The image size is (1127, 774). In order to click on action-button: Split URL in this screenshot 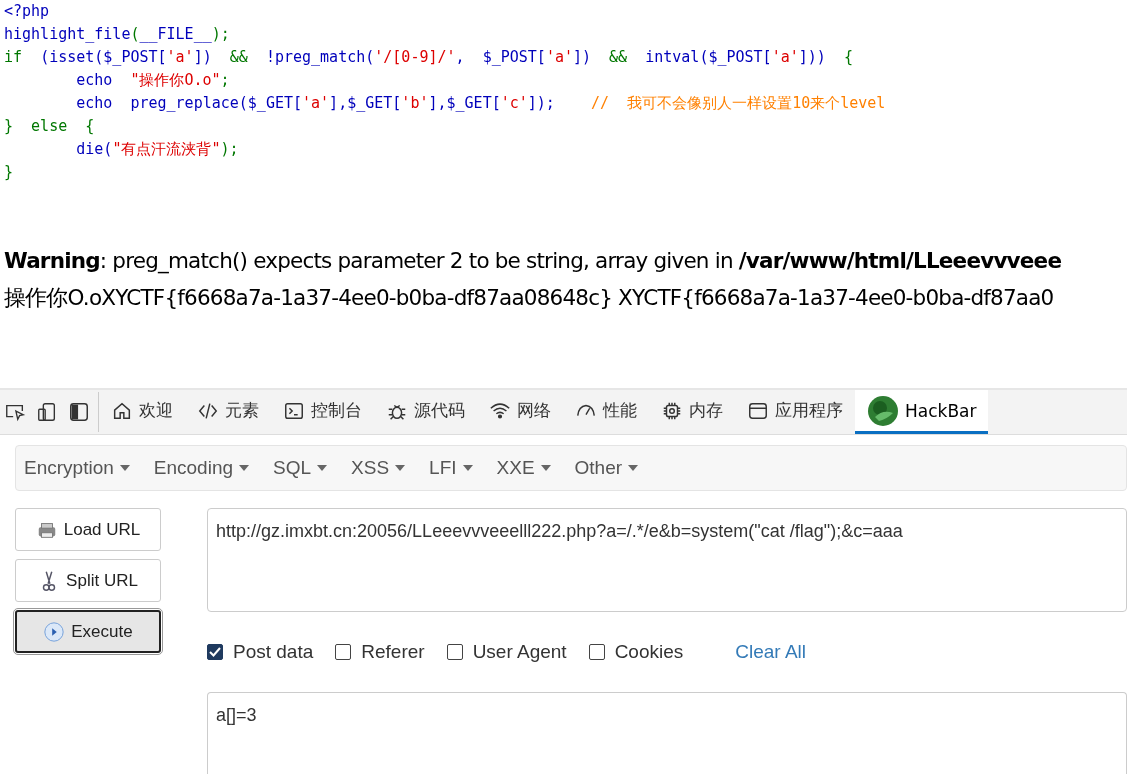, I will do `click(88, 580)`.